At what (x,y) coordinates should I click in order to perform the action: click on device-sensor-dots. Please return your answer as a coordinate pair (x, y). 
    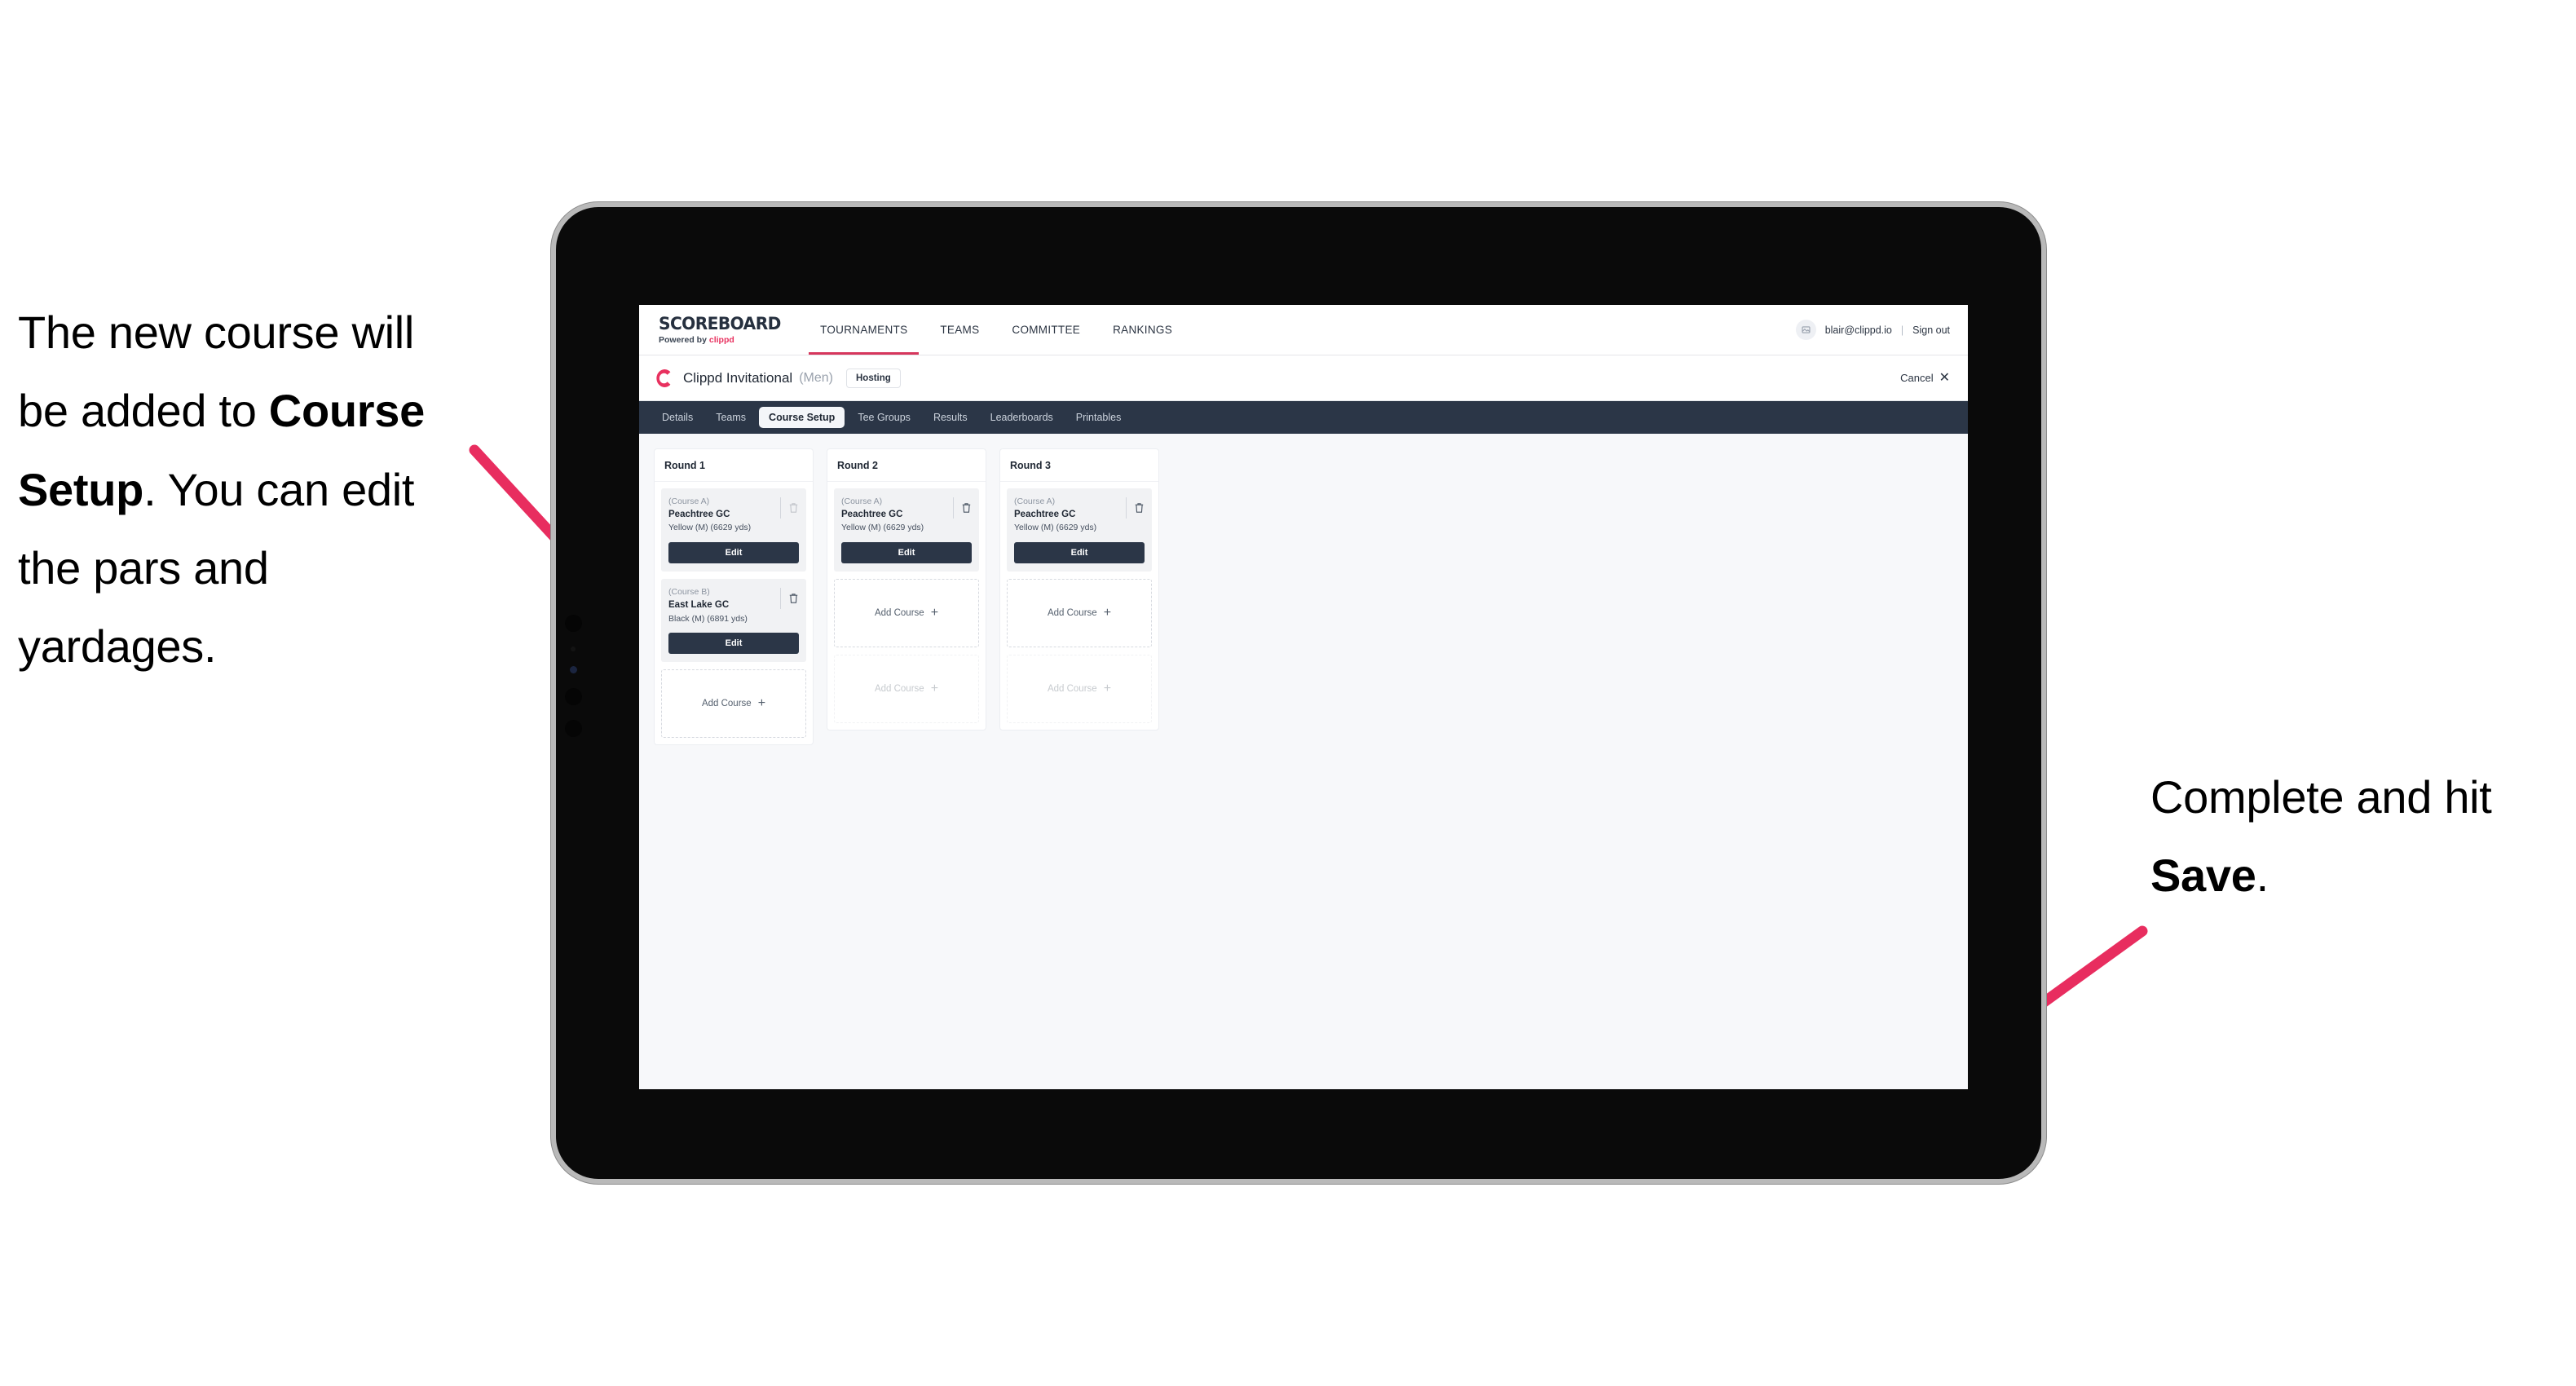
    Looking at the image, I should click on (573, 721).